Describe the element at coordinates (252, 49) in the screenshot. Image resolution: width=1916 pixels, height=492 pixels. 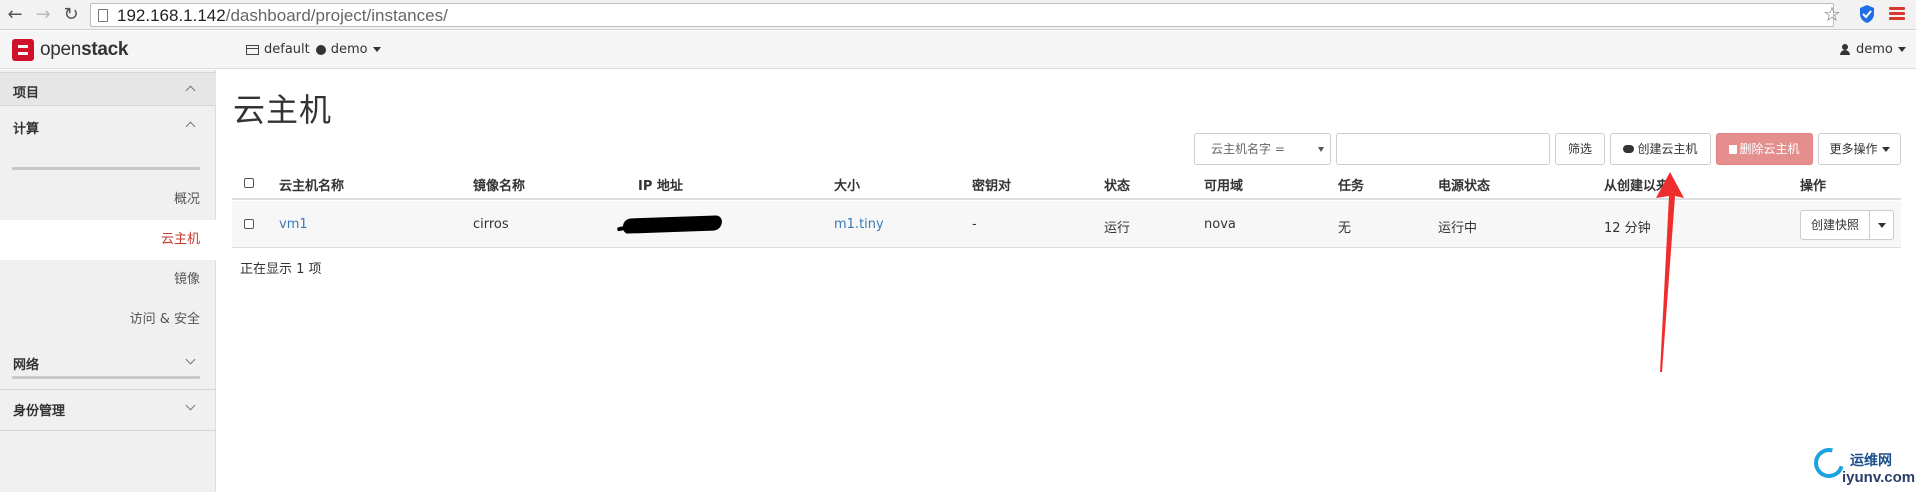
I see `domain-icon` at that location.